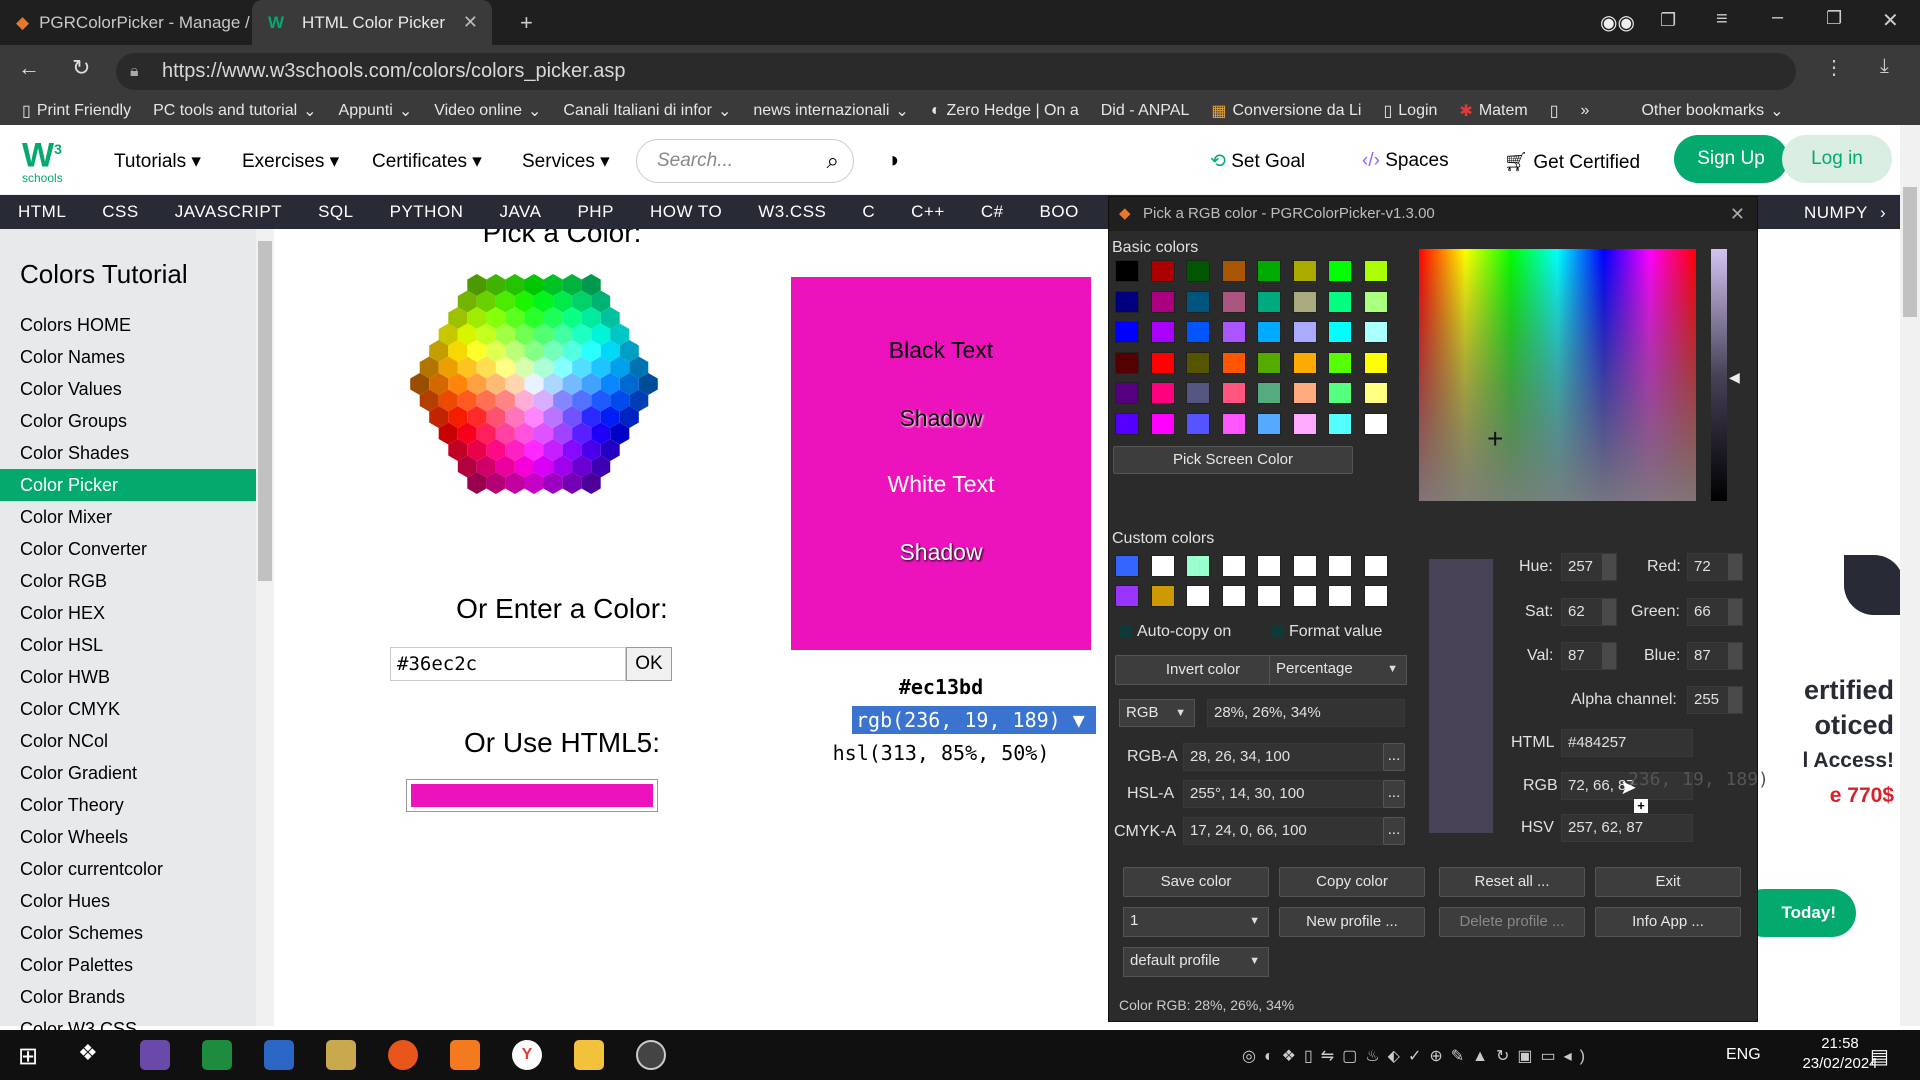 Image resolution: width=1920 pixels, height=1080 pixels. What do you see at coordinates (686, 212) in the screenshot?
I see `lang-link: HOW TO` at bounding box center [686, 212].